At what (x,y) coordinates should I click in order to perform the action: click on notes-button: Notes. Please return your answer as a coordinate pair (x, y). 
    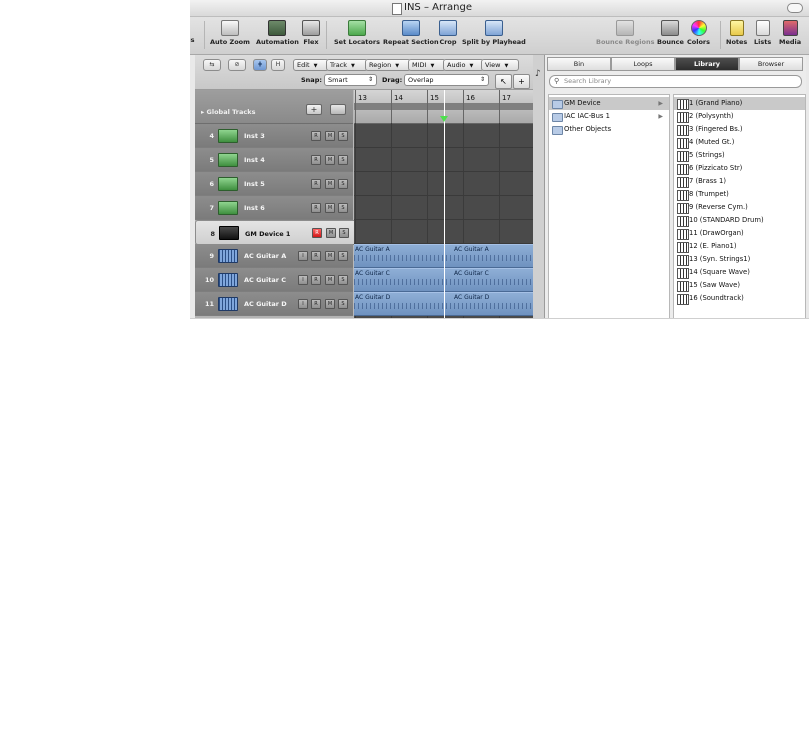
    Looking at the image, I should click on (736, 33).